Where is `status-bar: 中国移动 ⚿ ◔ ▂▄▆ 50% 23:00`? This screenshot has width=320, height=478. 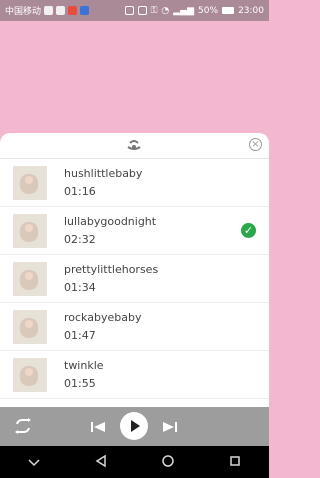
status-bar: 中国移动 ⚿ ◔ ▂▄▆ 50% 23:00 is located at coordinates (134, 10).